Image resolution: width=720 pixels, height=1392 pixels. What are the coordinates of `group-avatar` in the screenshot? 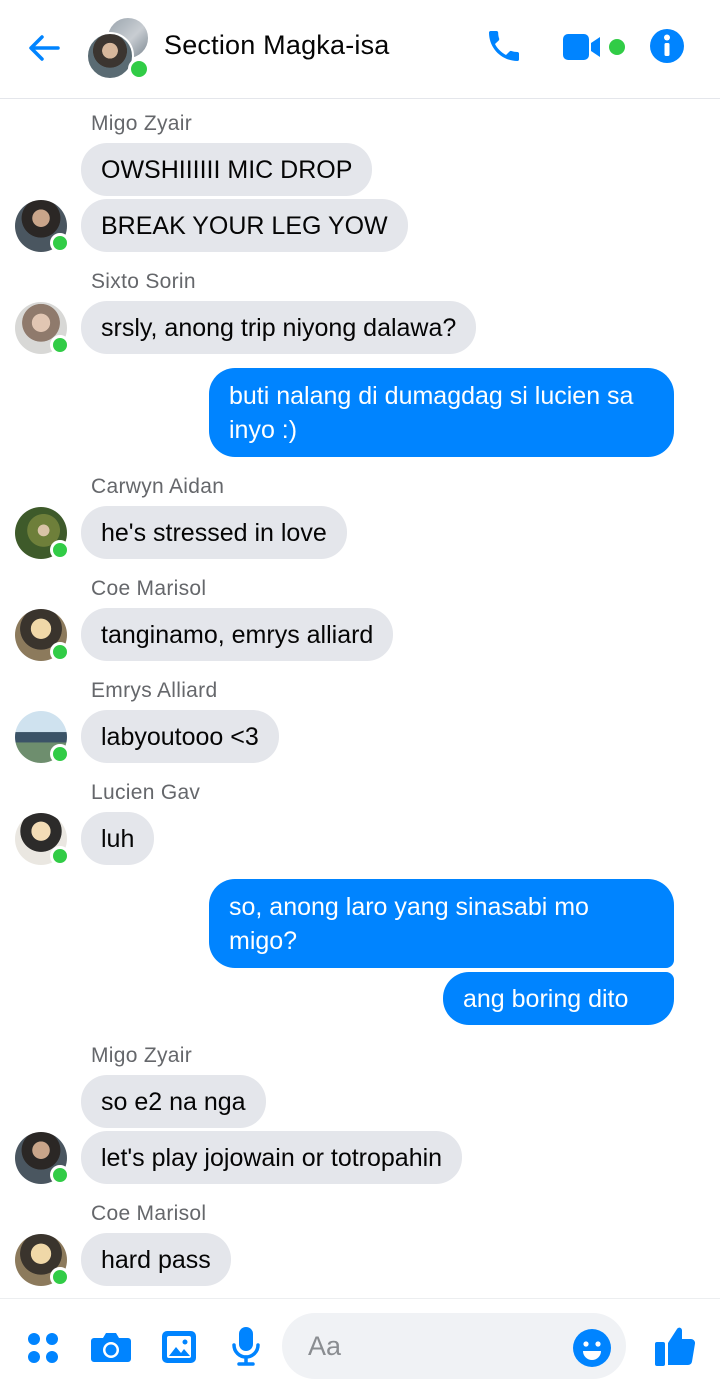 It's located at (118, 48).